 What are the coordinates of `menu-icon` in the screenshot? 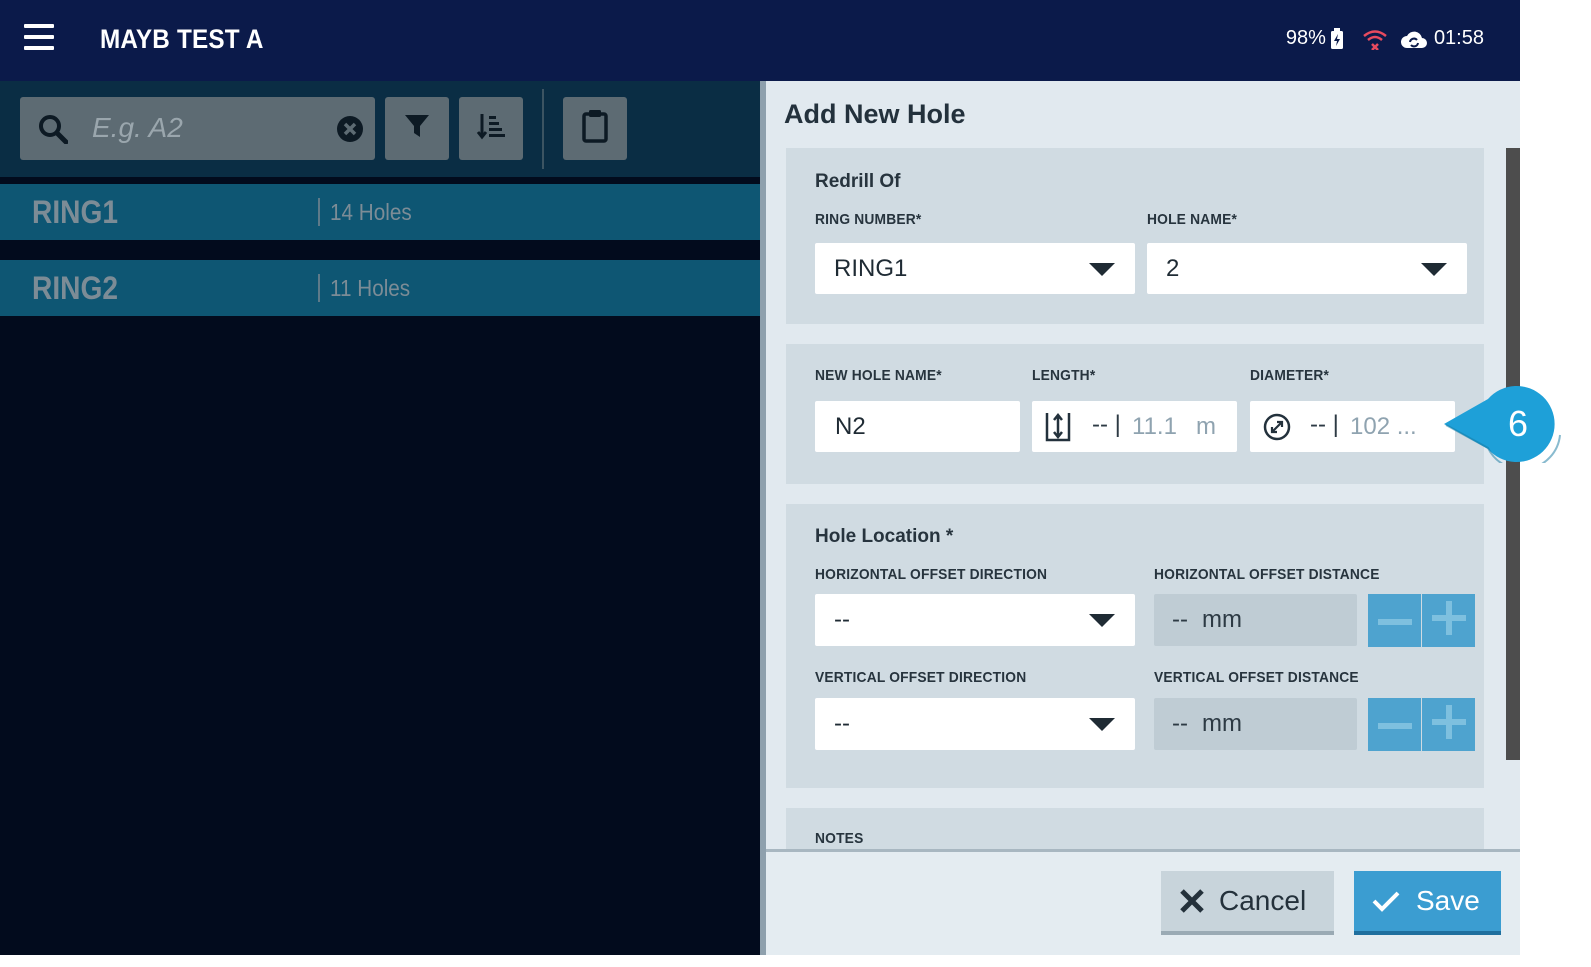 It's located at (39, 38).